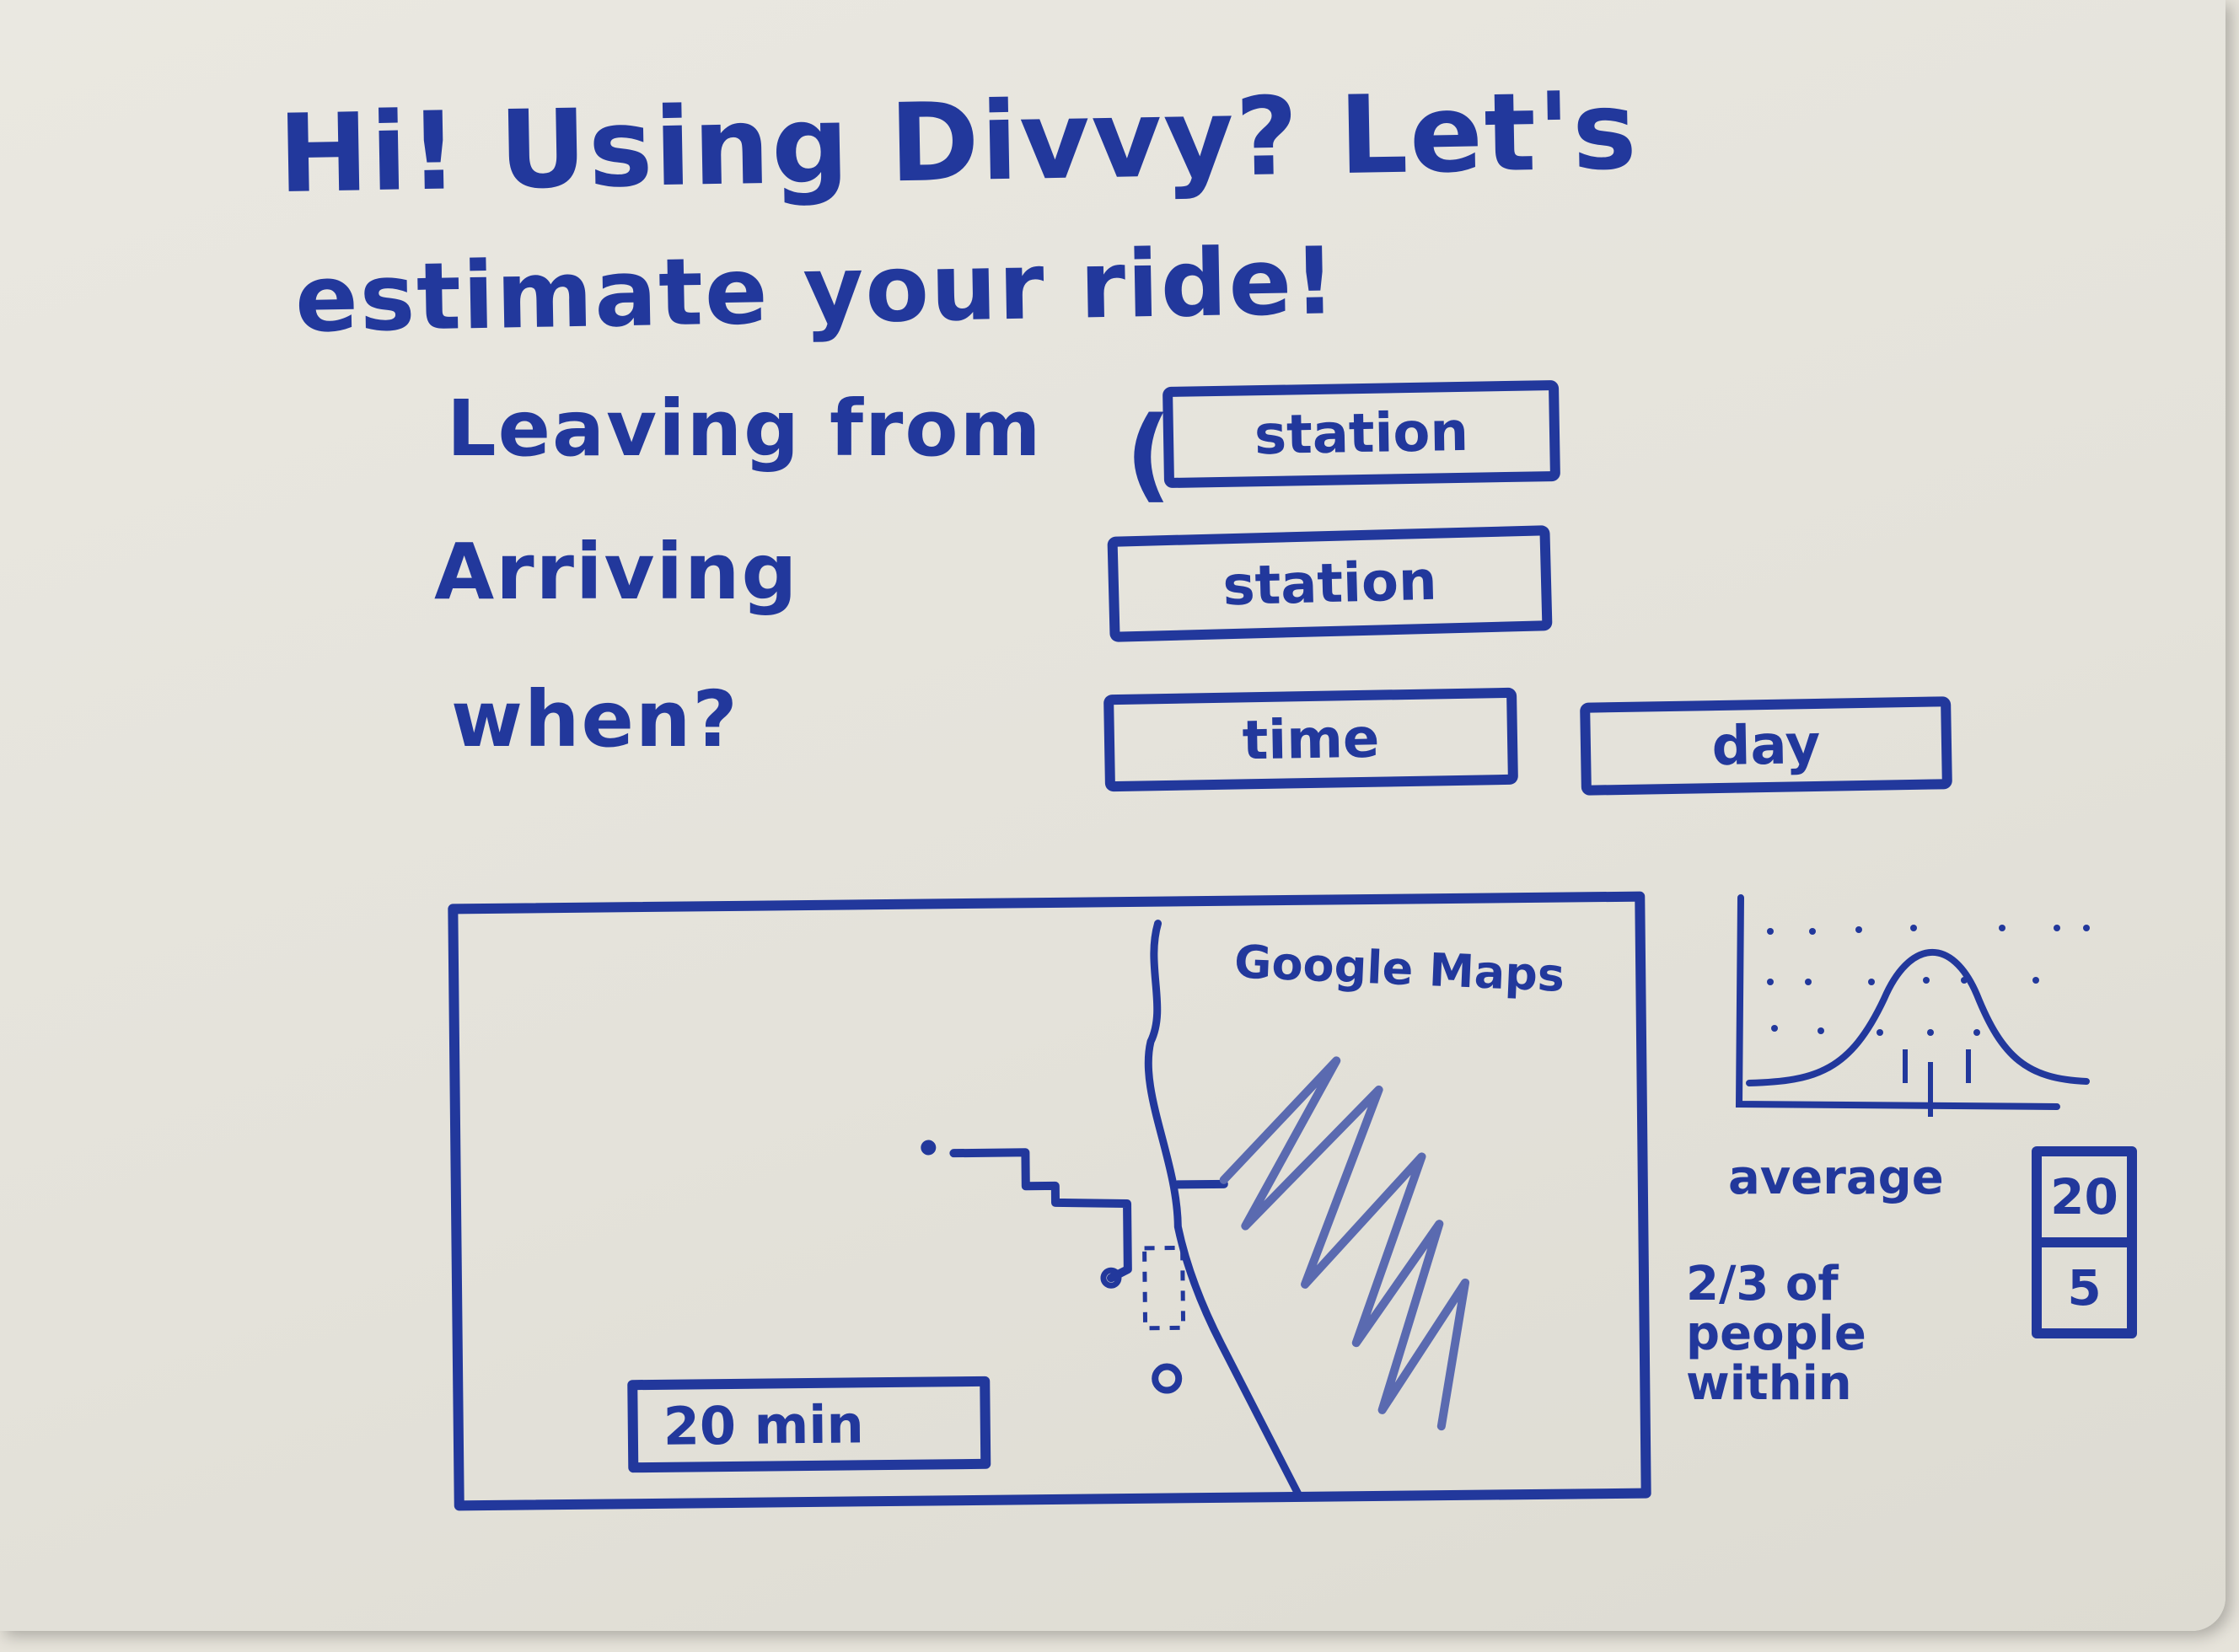 Image resolution: width=2239 pixels, height=1652 pixels. I want to click on route-start-dot, so click(929, 1148).